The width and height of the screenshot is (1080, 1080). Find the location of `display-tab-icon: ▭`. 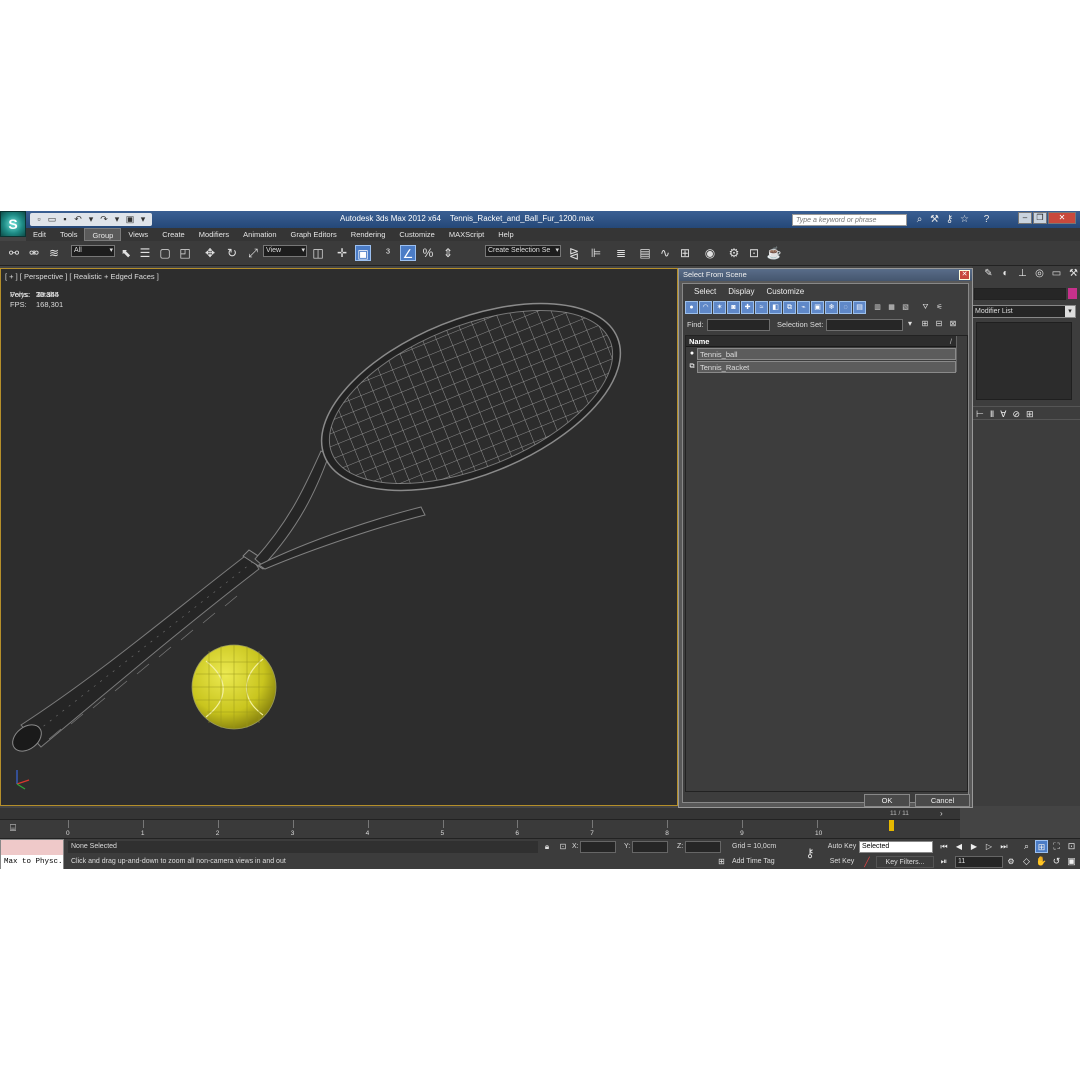

display-tab-icon: ▭ is located at coordinates (1056, 273).